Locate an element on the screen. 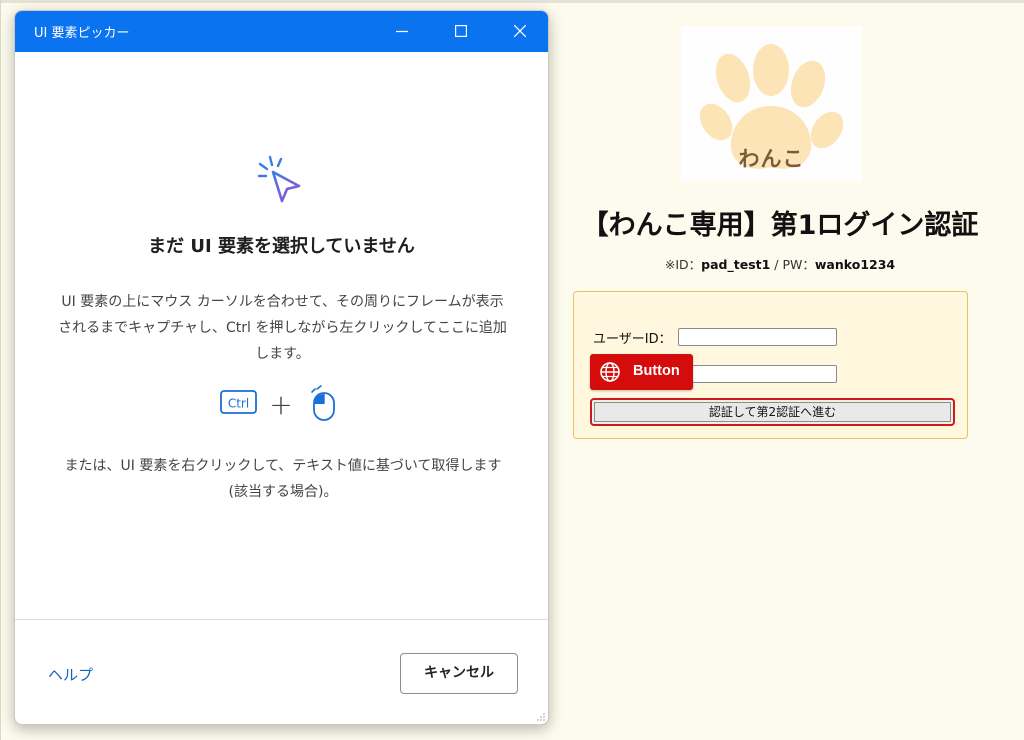 Image resolution: width=1024 pixels, height=740 pixels. help-link: ヘルプ is located at coordinates (70, 674).